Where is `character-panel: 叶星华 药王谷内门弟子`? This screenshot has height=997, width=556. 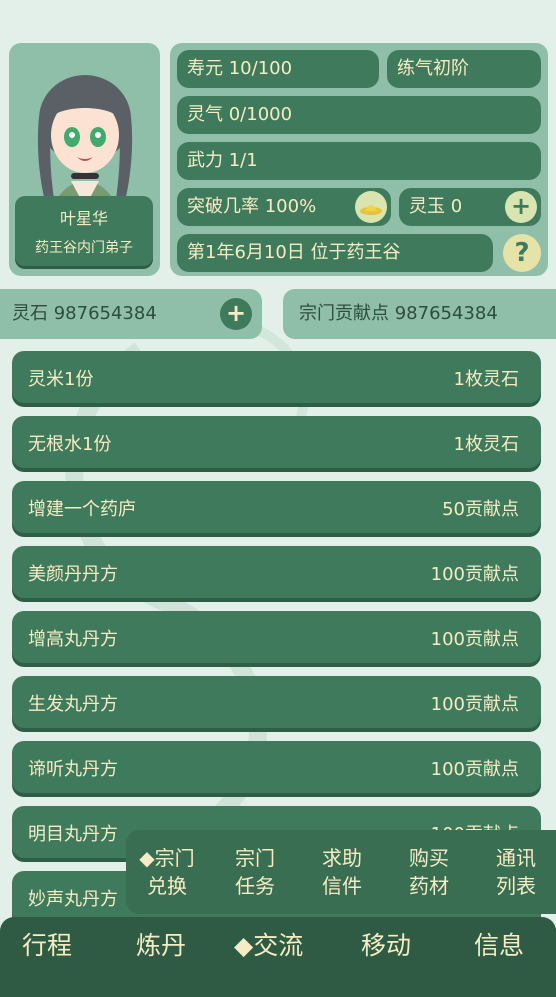 character-panel: 叶星华 药王谷内门弟子 is located at coordinates (84, 159).